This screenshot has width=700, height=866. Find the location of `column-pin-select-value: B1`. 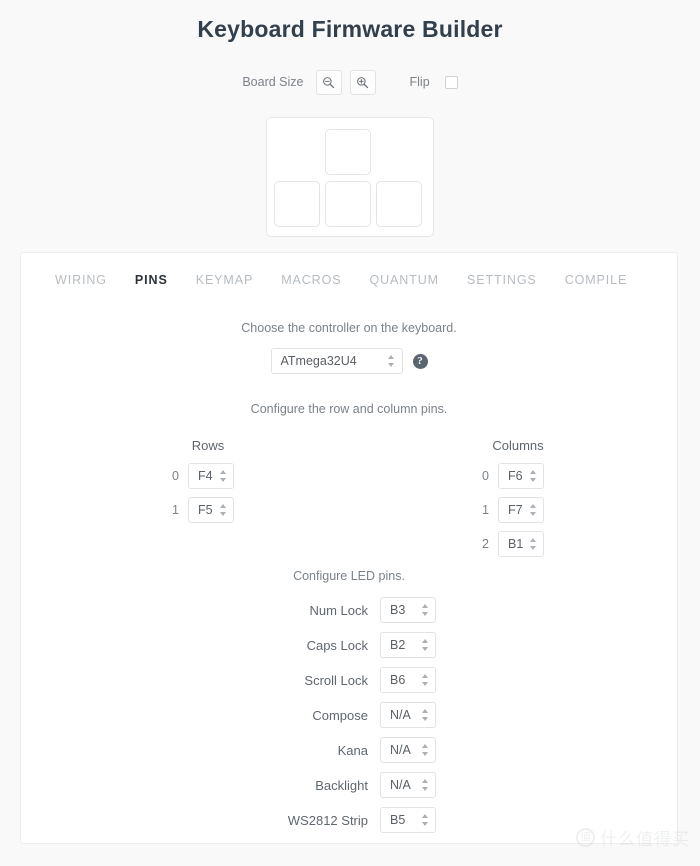

column-pin-select-value: B1 is located at coordinates (516, 544).